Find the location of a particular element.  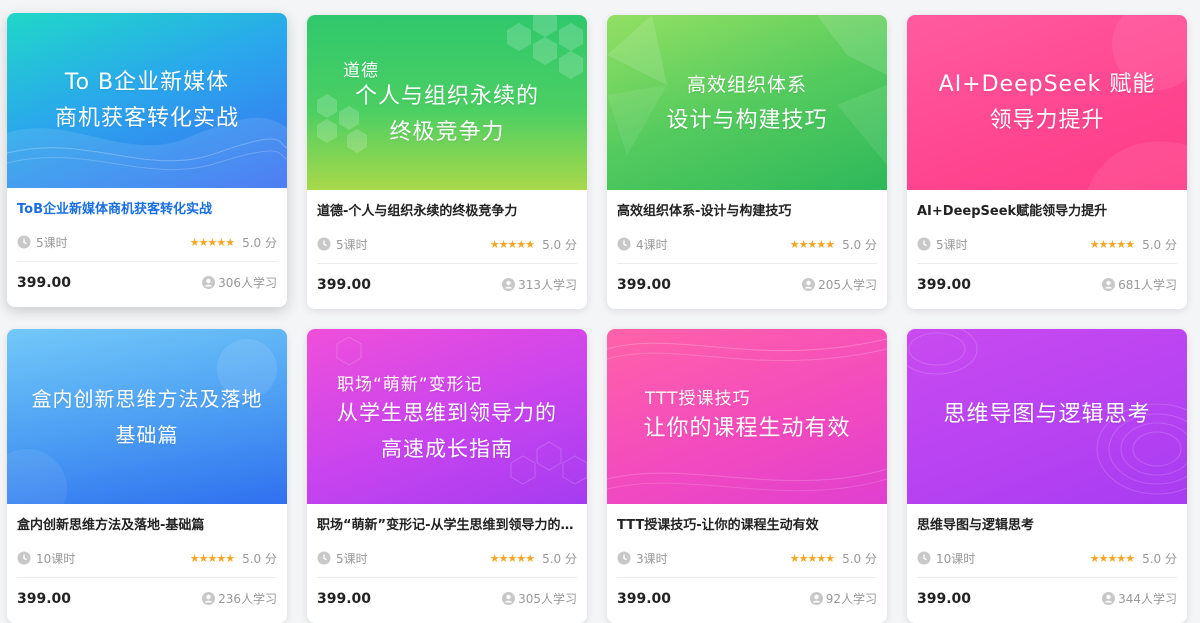

cover-line: 终极竞争力 is located at coordinates (447, 132).